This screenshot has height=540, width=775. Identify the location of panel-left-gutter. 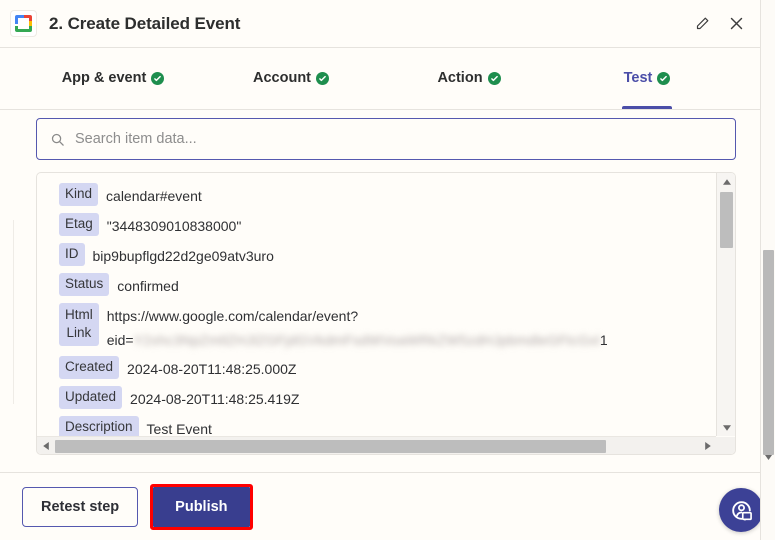
(7, 312).